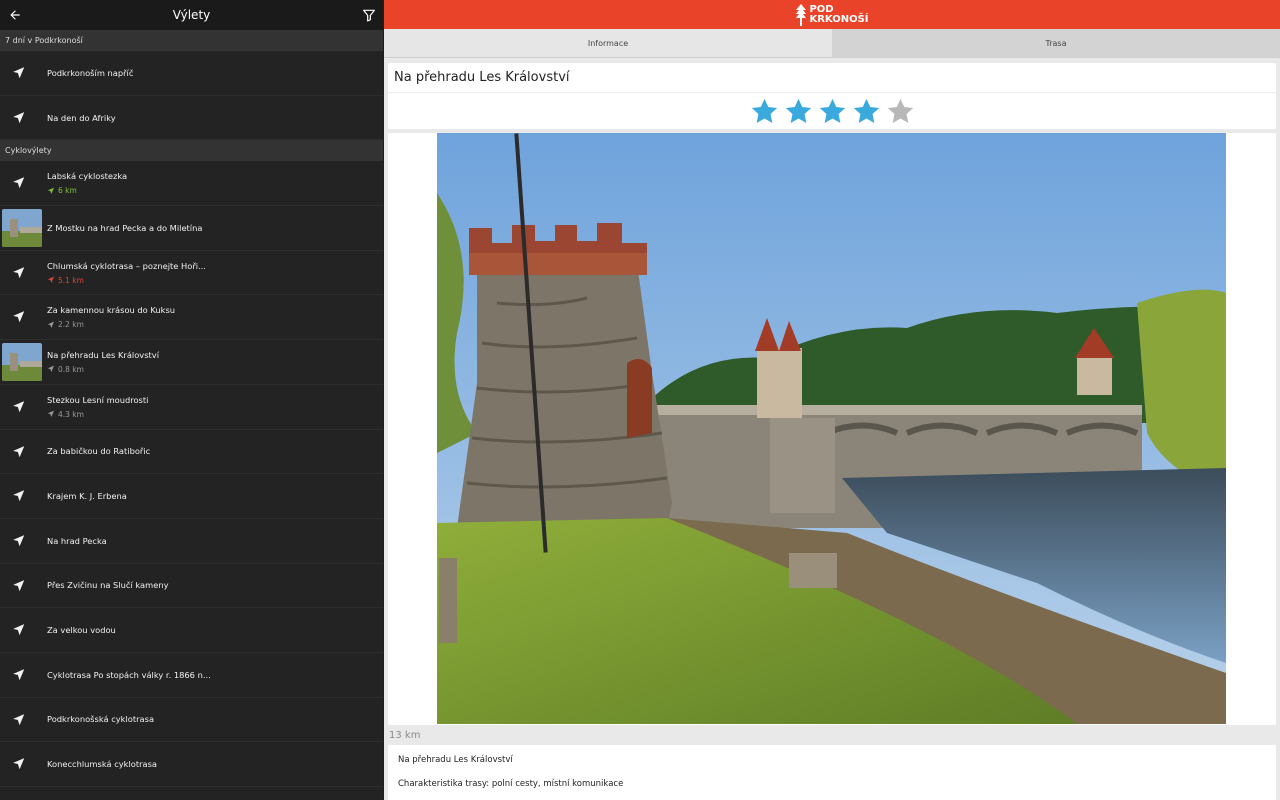  Describe the element at coordinates (191, 362) in the screenshot. I see `trip-list-item: Na přehradu Les Království 0.8 km` at that location.